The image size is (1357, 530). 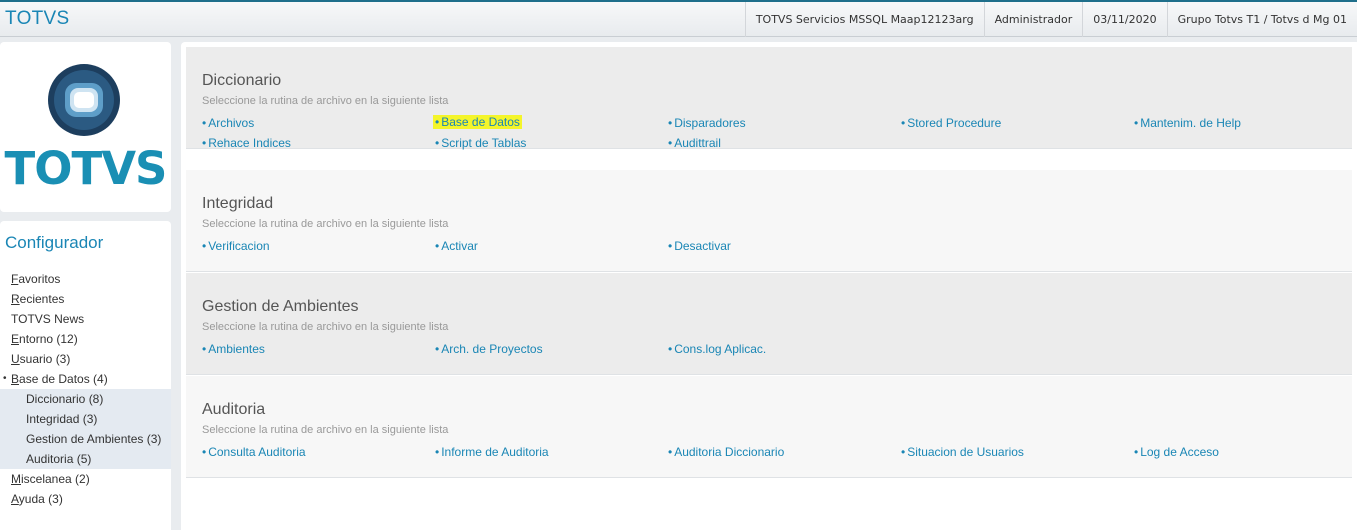 What do you see at coordinates (85, 479) in the screenshot?
I see `sidebar-item-miscelanea: Miscelanea (2)` at bounding box center [85, 479].